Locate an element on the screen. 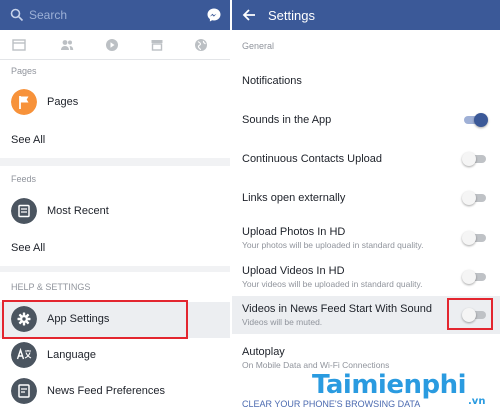 The width and height of the screenshot is (500, 416). setting-title: Sounds in the App is located at coordinates (287, 120).